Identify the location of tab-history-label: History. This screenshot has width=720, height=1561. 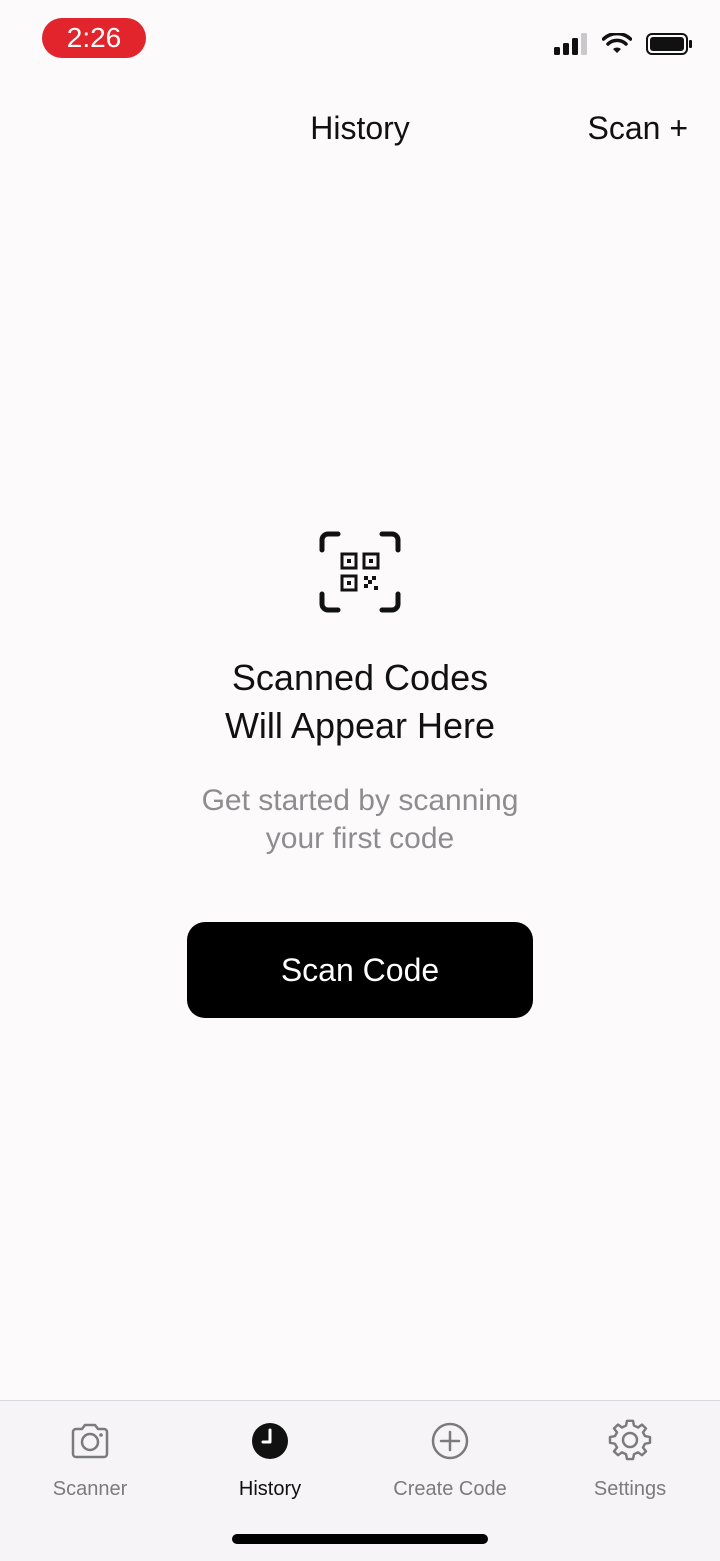
(270, 1489).